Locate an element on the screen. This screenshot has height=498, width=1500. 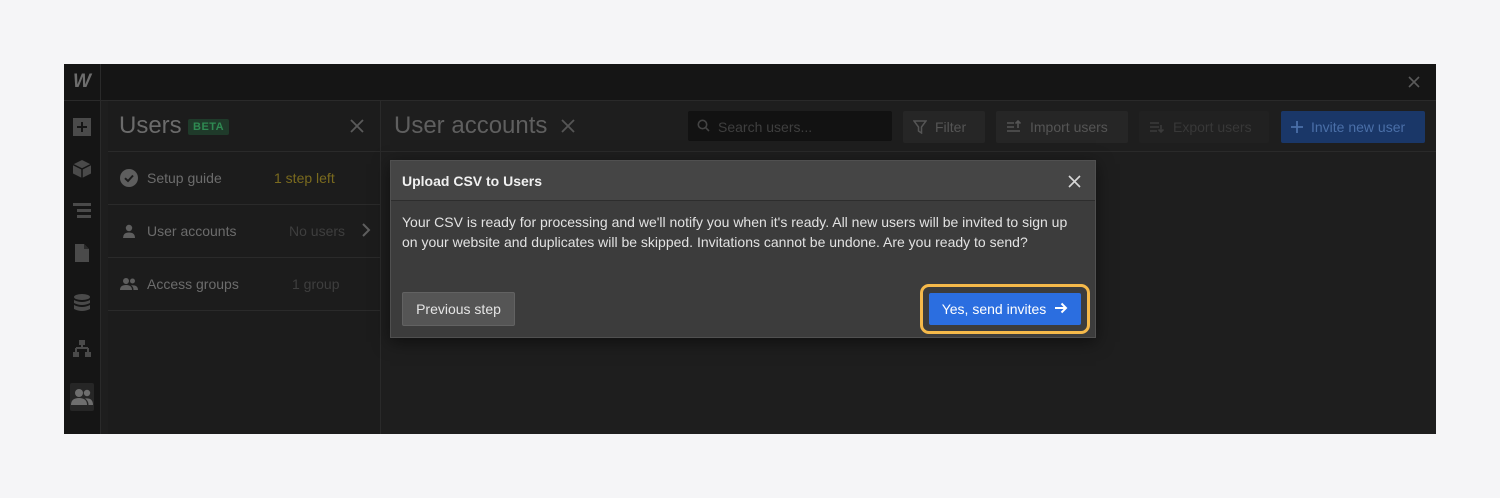
export-icon is located at coordinates (1157, 127).